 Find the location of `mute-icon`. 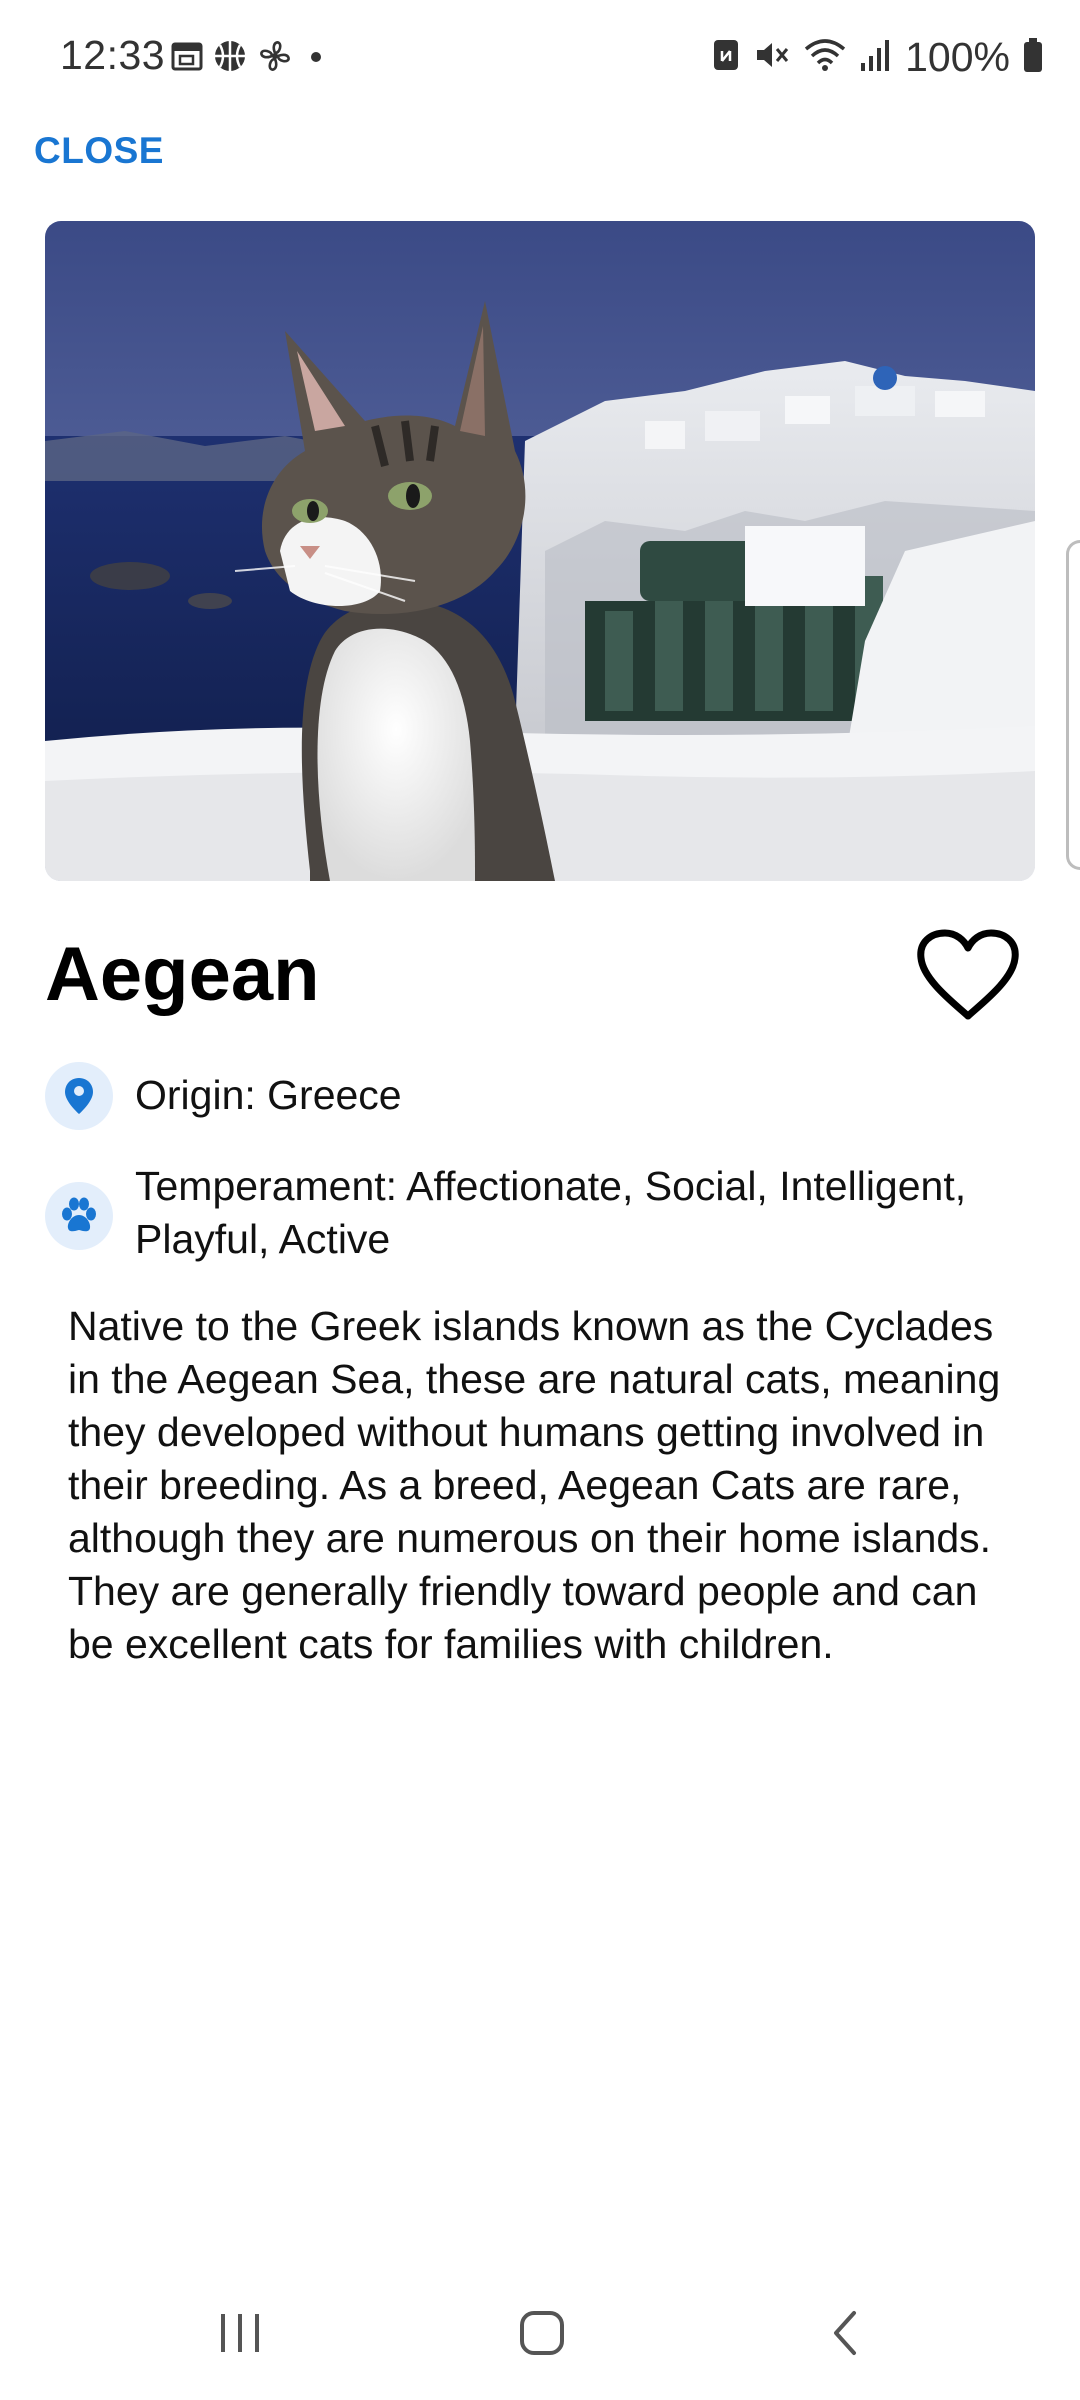

mute-icon is located at coordinates (772, 57).